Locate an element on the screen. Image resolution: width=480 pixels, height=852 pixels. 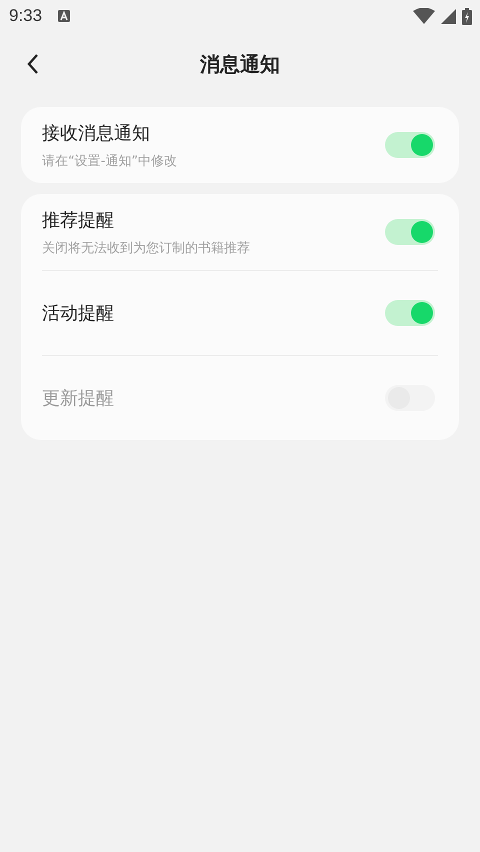
wifi-icon is located at coordinates (424, 16).